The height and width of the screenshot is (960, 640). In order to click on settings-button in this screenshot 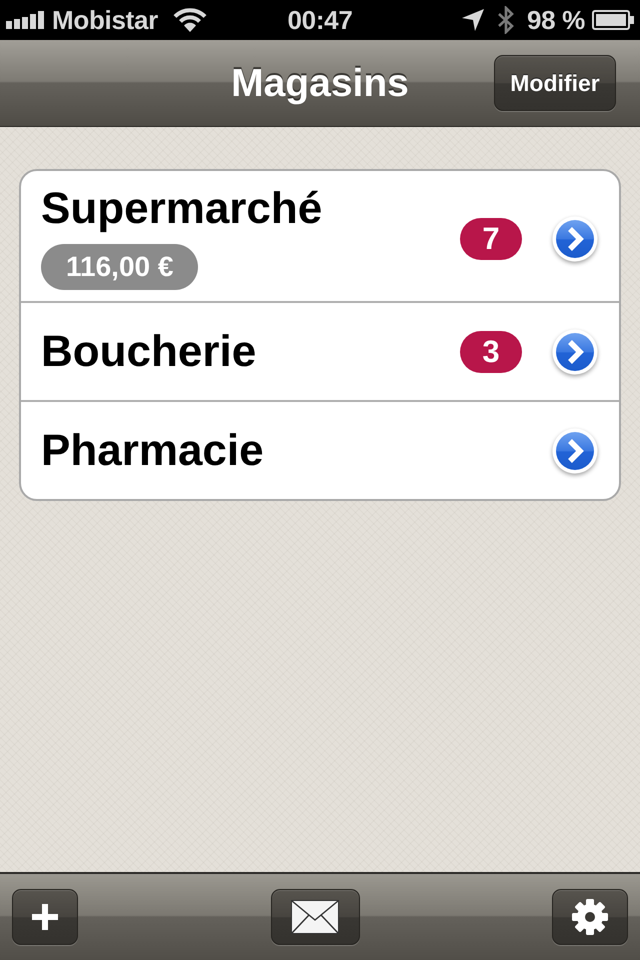, I will do `click(590, 917)`.